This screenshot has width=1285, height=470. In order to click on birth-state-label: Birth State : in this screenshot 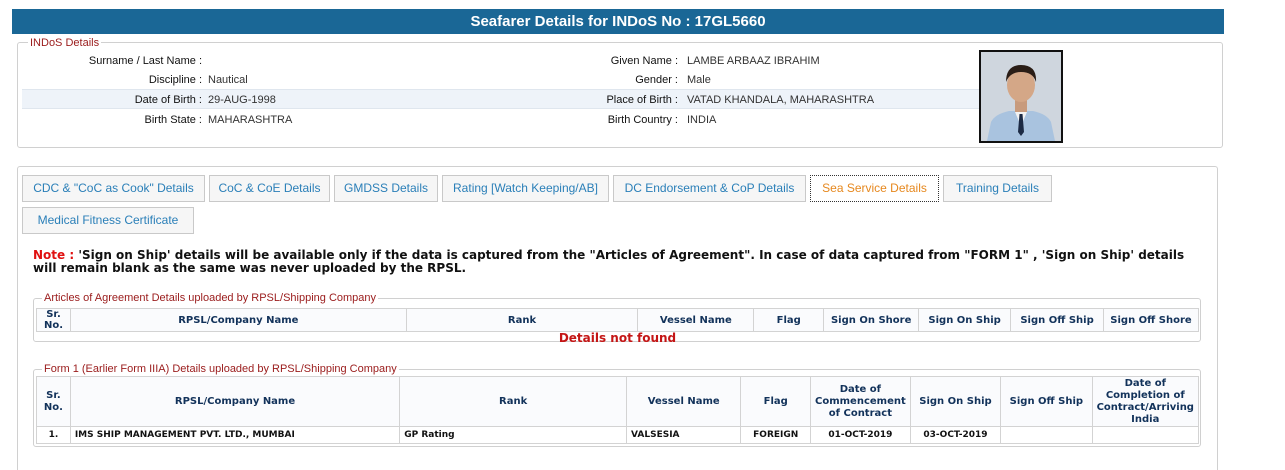, I will do `click(173, 120)`.